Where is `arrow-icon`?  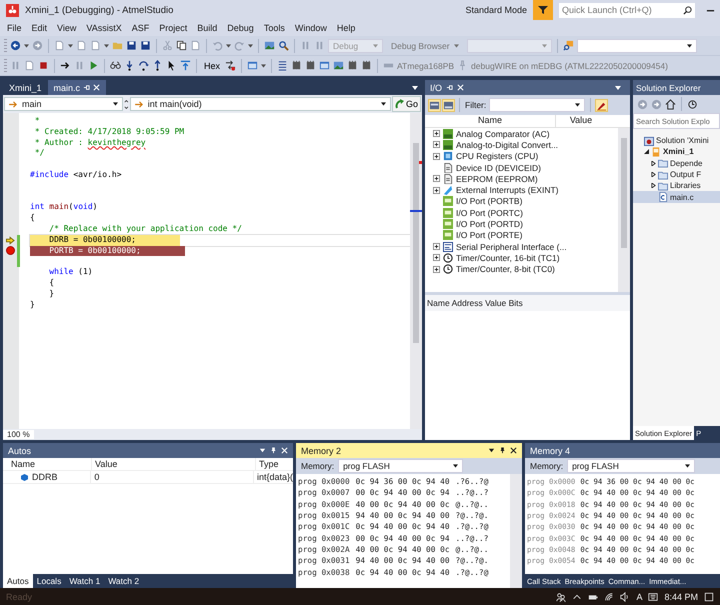 arrow-icon is located at coordinates (65, 65).